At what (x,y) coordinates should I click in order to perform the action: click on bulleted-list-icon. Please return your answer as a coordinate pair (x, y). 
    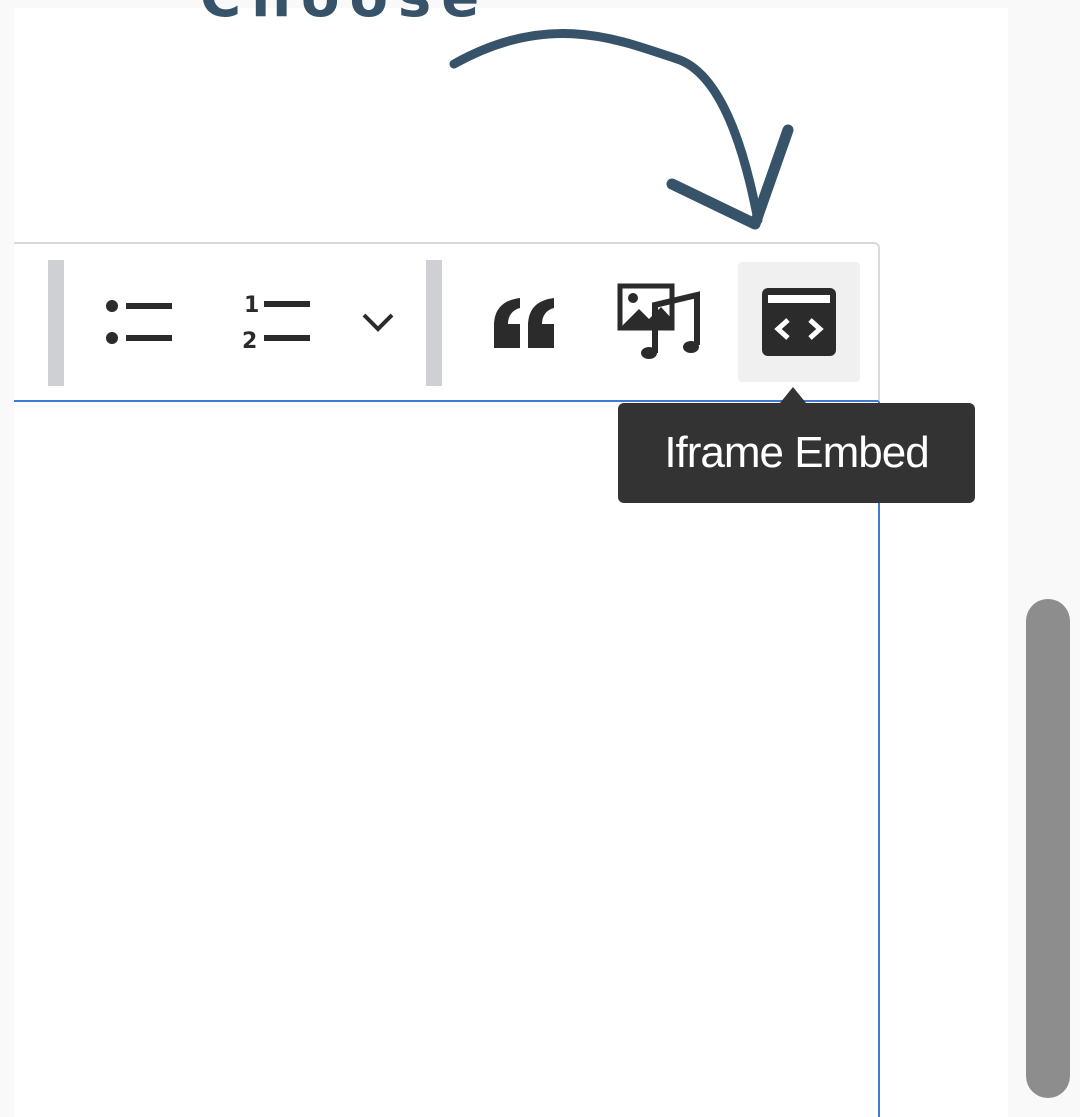
    Looking at the image, I should click on (139, 322).